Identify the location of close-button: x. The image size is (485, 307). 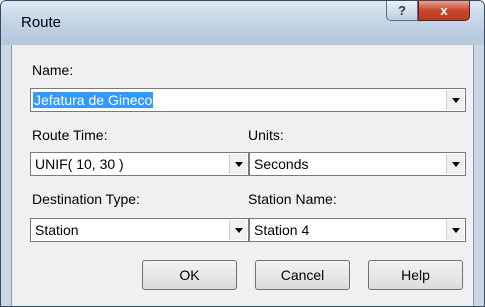
(444, 11).